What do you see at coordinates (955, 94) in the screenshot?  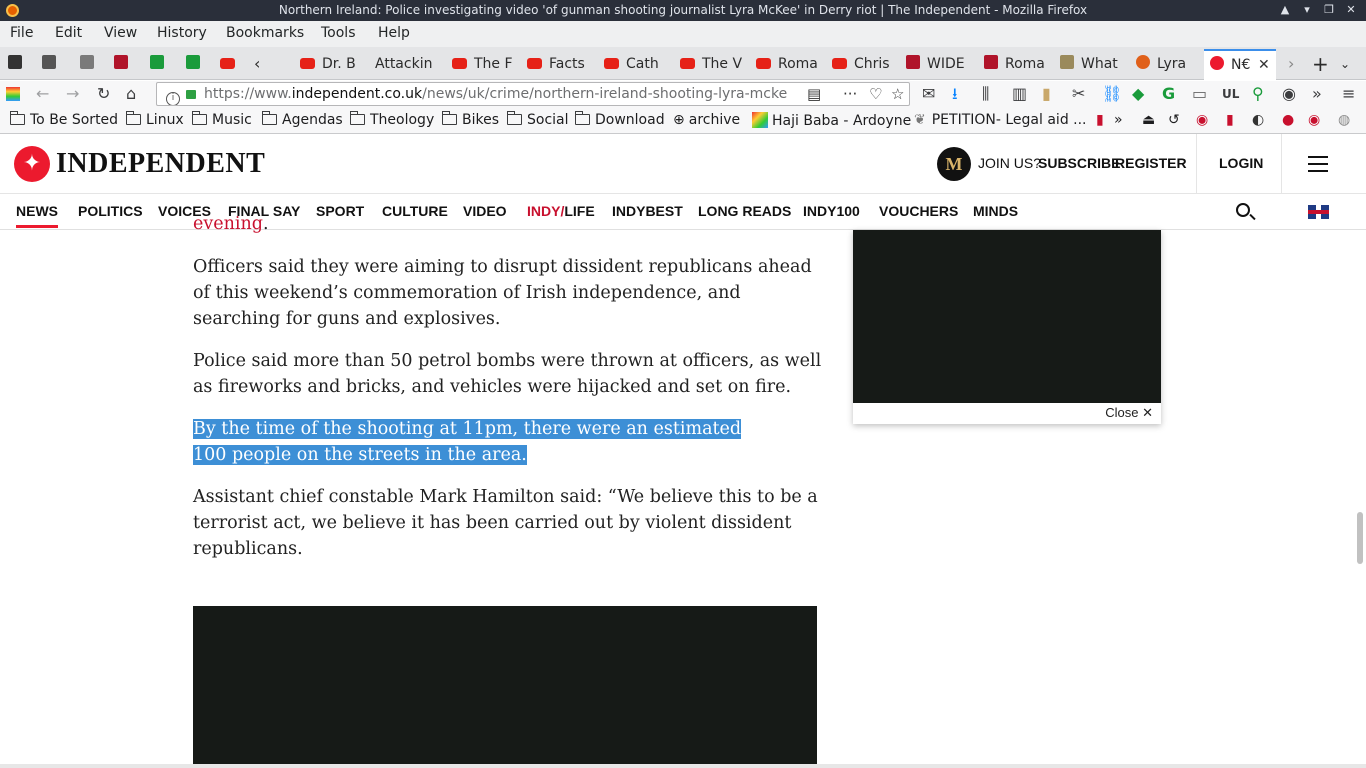 I see `downloads-icon: ⭳` at bounding box center [955, 94].